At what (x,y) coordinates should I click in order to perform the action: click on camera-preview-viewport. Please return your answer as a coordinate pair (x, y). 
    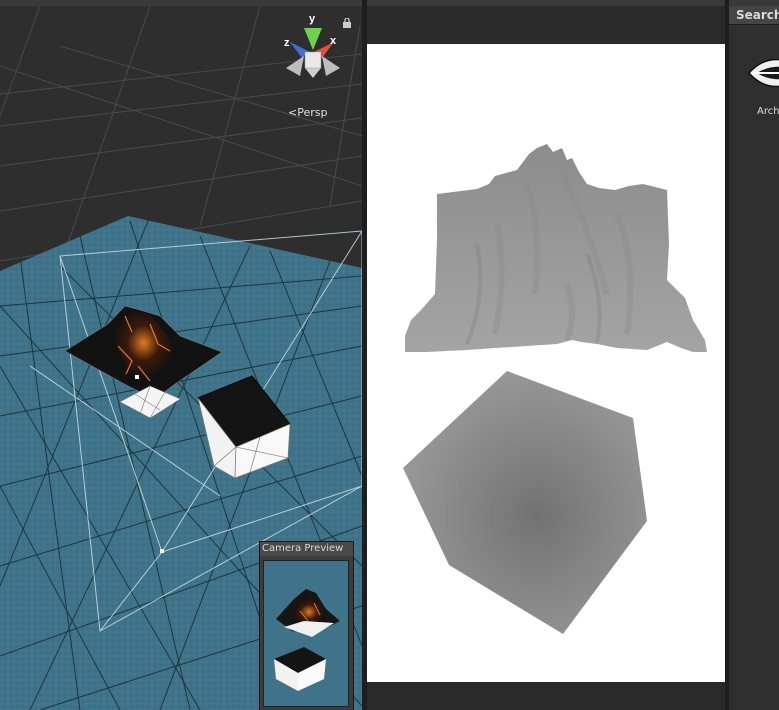
    Looking at the image, I should click on (306, 633).